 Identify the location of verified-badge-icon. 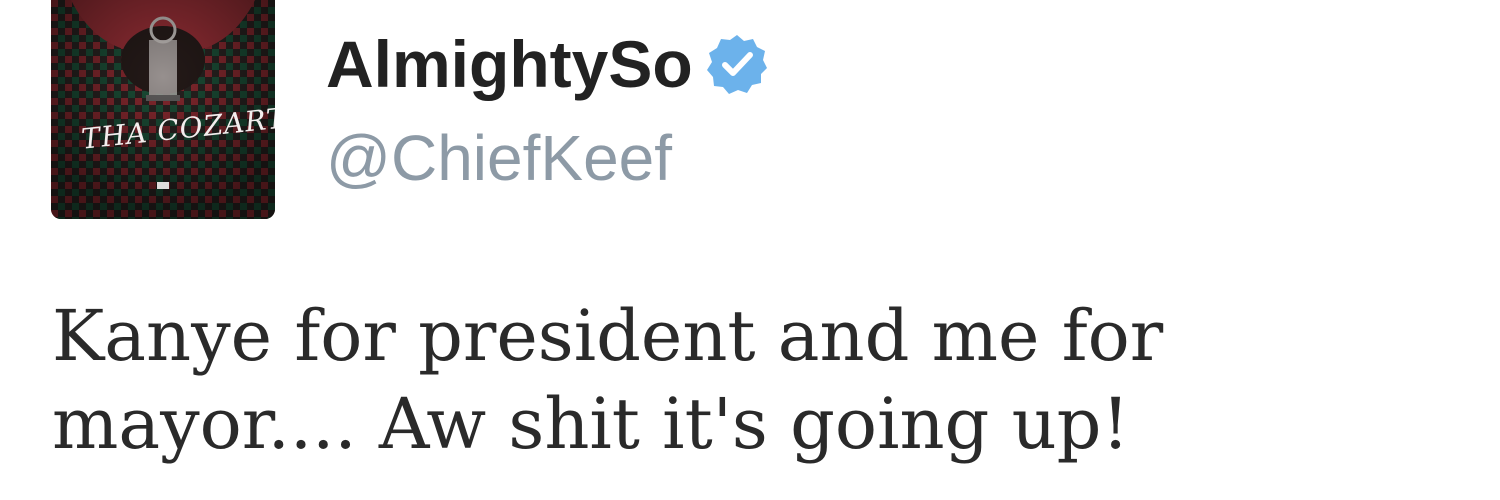
(737, 64).